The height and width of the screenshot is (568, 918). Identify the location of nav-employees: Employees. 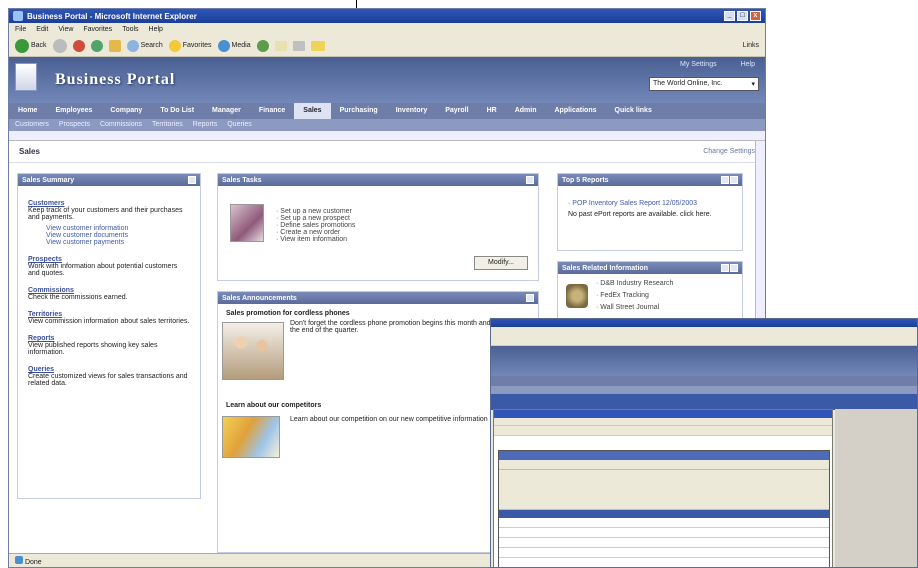
(73, 111).